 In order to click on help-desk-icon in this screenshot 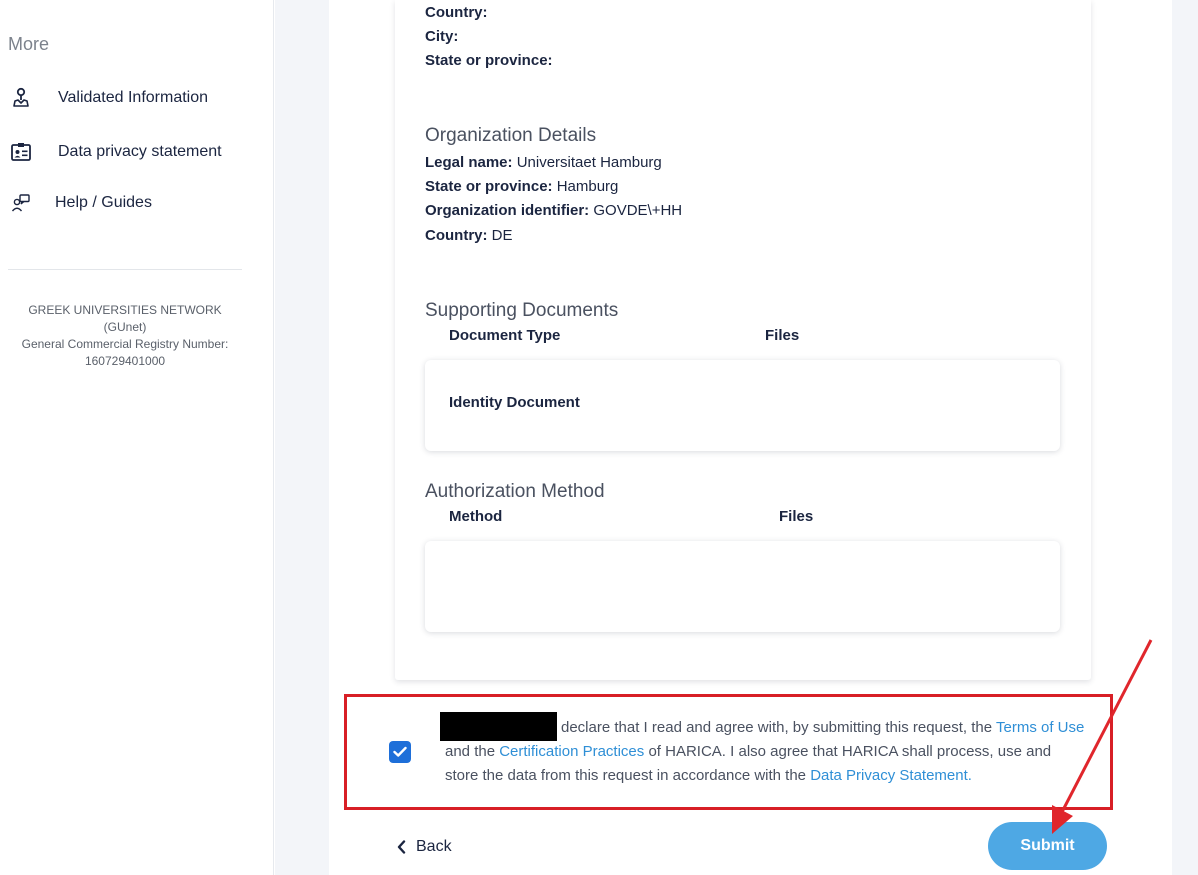, I will do `click(21, 203)`.